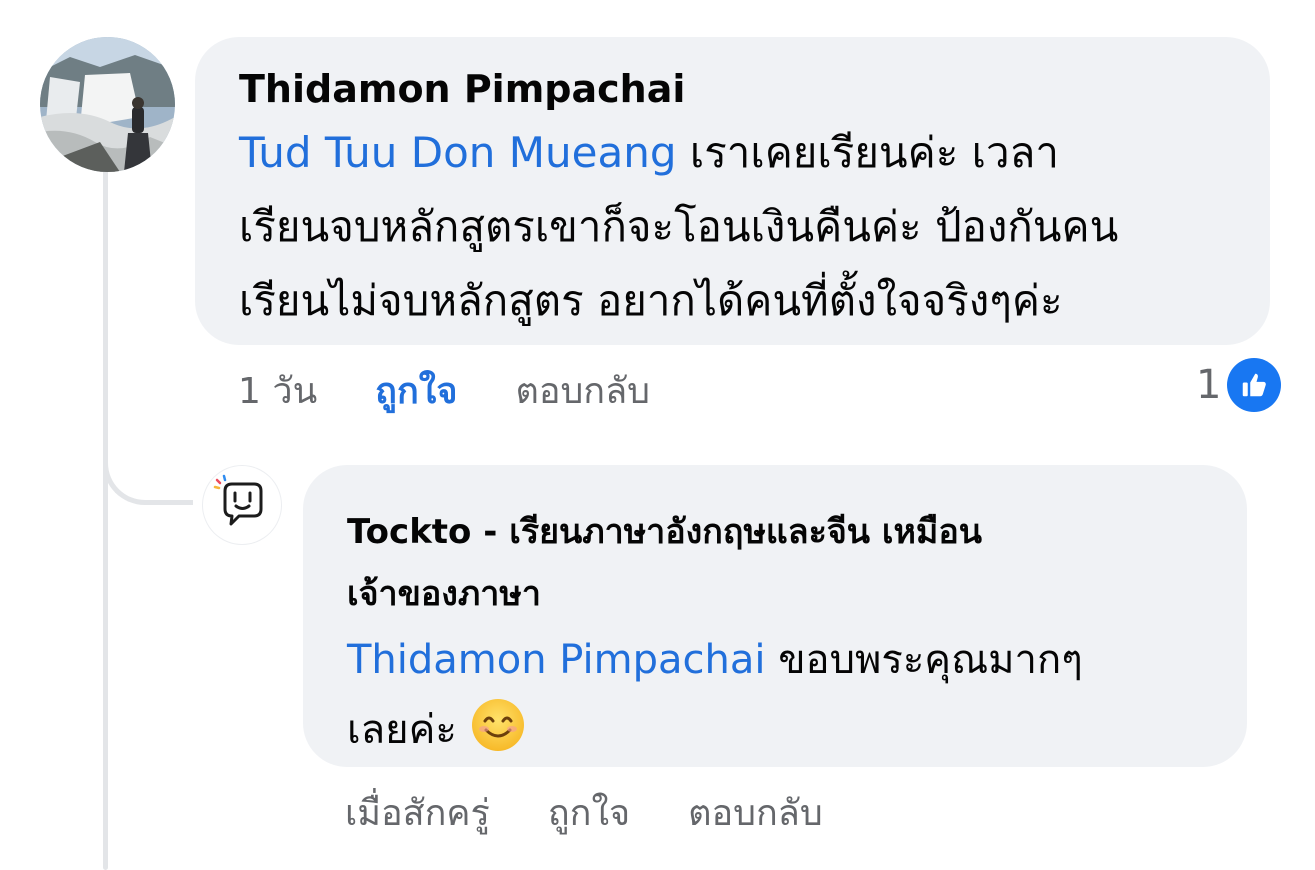  What do you see at coordinates (417, 814) in the screenshot?
I see `comment-timestamp: เมื่อสักครู่` at bounding box center [417, 814].